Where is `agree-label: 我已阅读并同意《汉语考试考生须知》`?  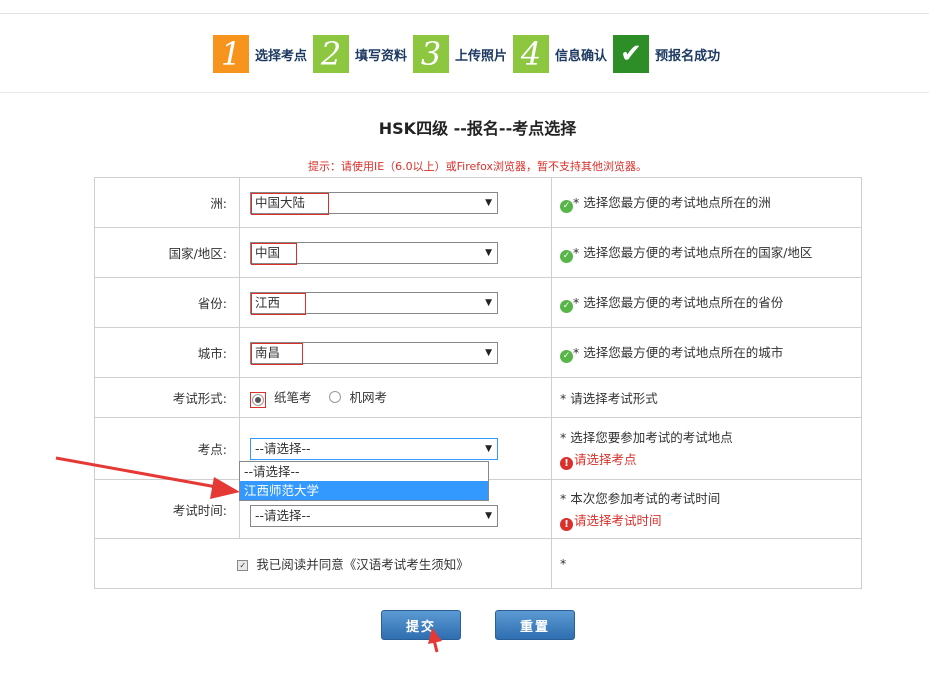
agree-label: 我已阅读并同意《汉语考试考生须知》 is located at coordinates (362, 564).